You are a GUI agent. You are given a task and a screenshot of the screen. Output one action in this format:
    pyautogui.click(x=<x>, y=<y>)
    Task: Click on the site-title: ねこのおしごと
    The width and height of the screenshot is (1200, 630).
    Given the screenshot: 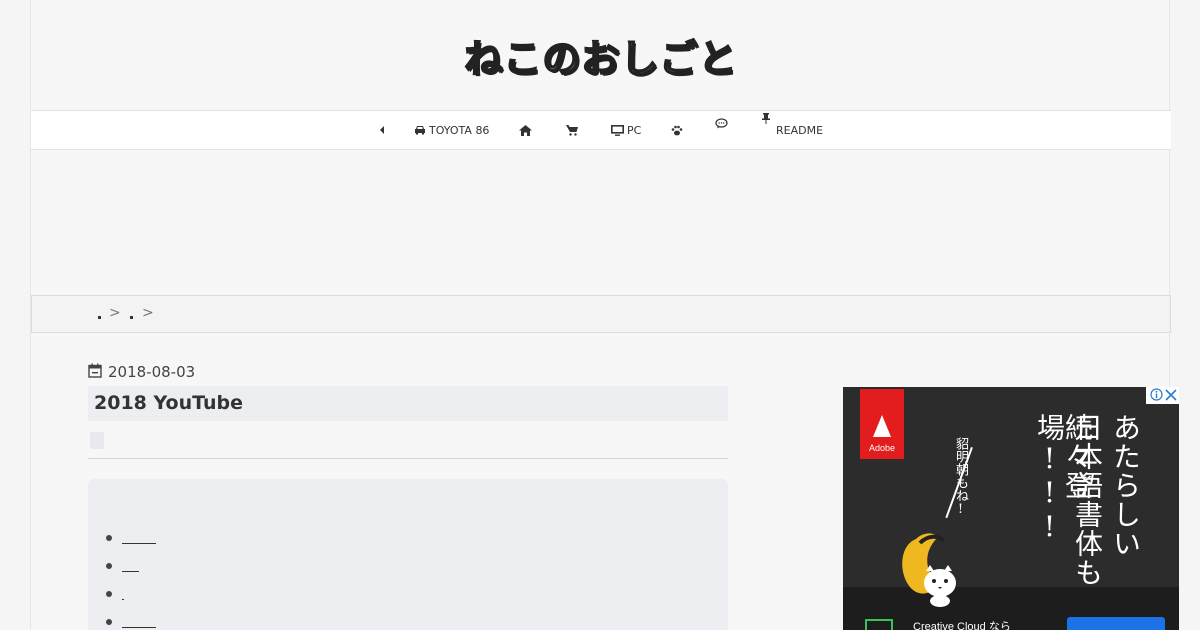 What is the action you would take?
    pyautogui.click(x=601, y=55)
    